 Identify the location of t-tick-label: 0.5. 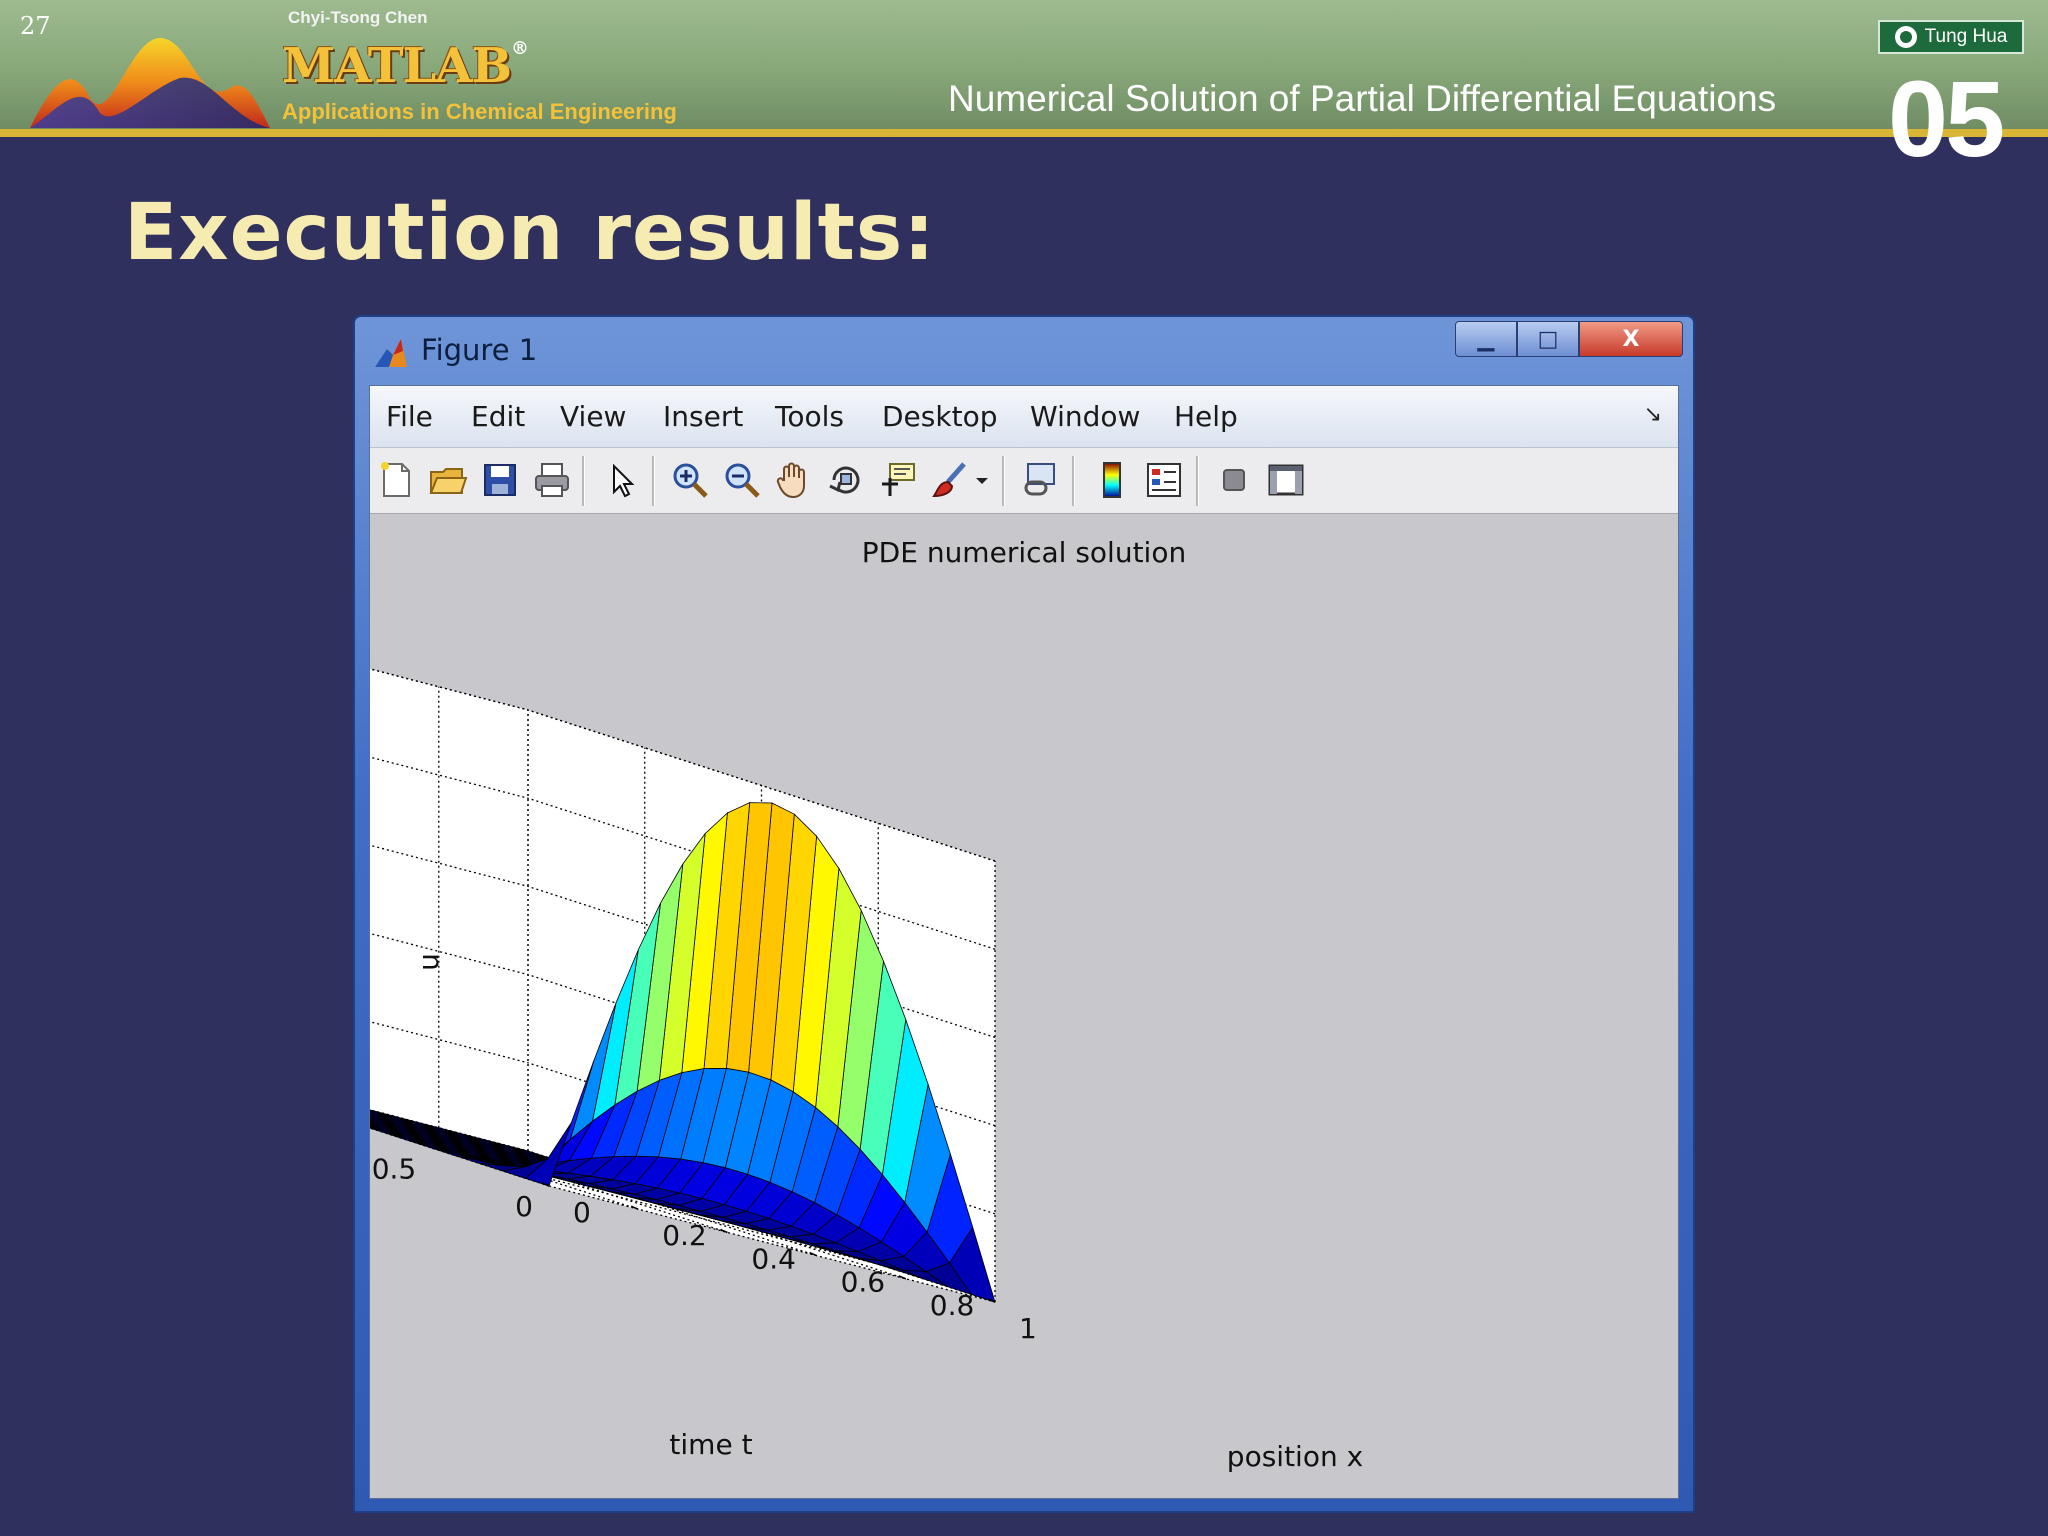
(394, 1168).